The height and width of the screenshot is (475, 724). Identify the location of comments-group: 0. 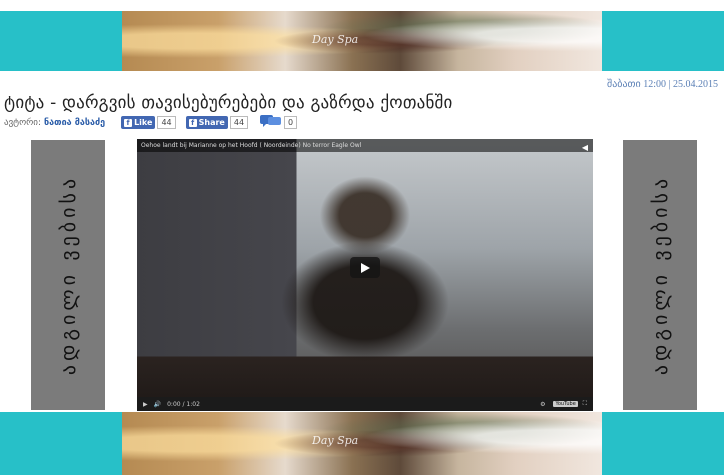
(279, 122).